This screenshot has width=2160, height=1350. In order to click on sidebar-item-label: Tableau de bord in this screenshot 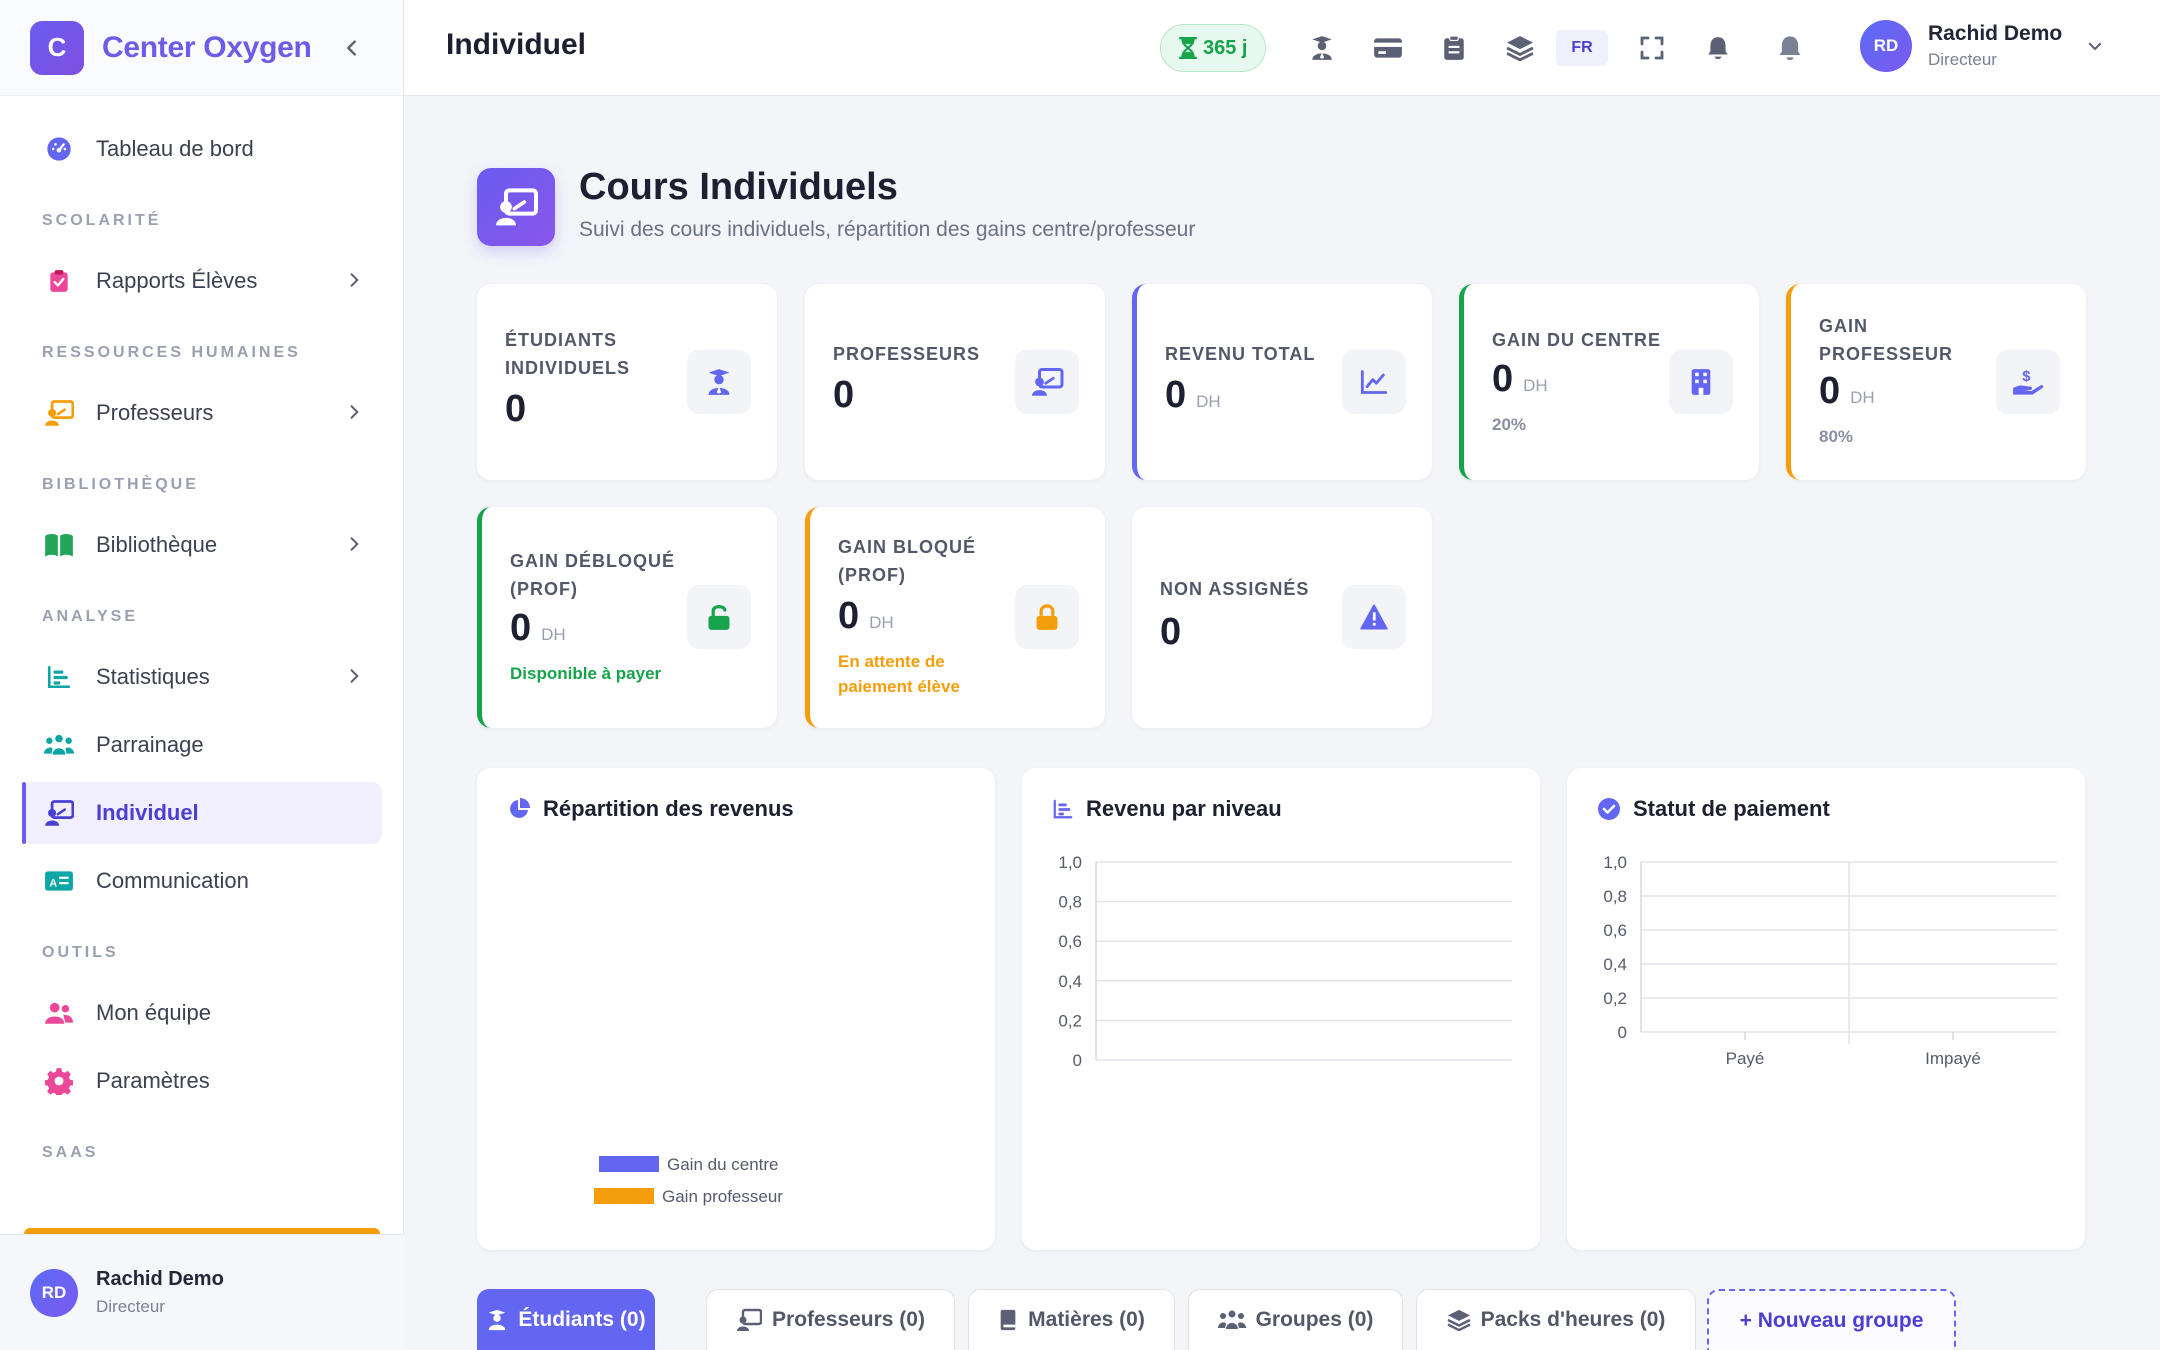, I will do `click(175, 148)`.